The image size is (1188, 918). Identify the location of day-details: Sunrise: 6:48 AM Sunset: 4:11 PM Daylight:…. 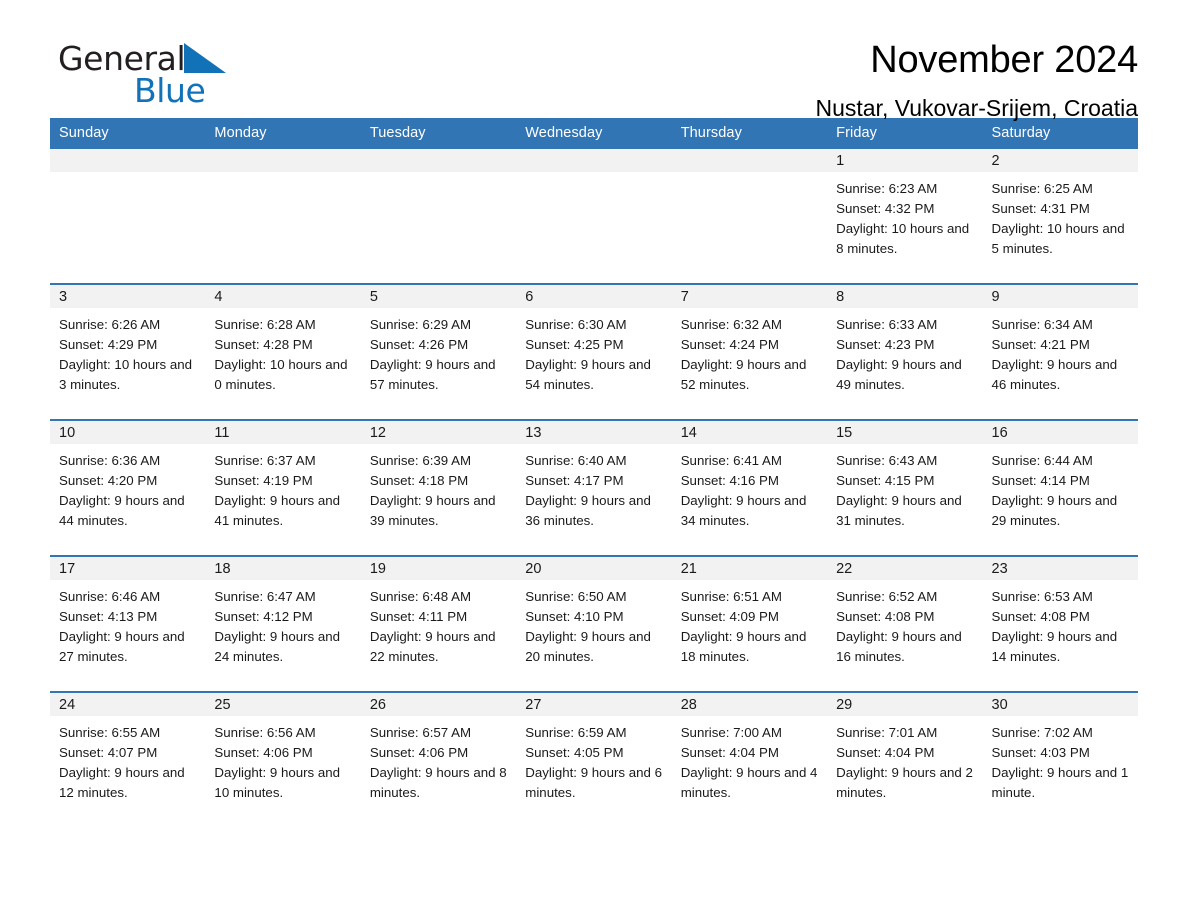
(438, 623).